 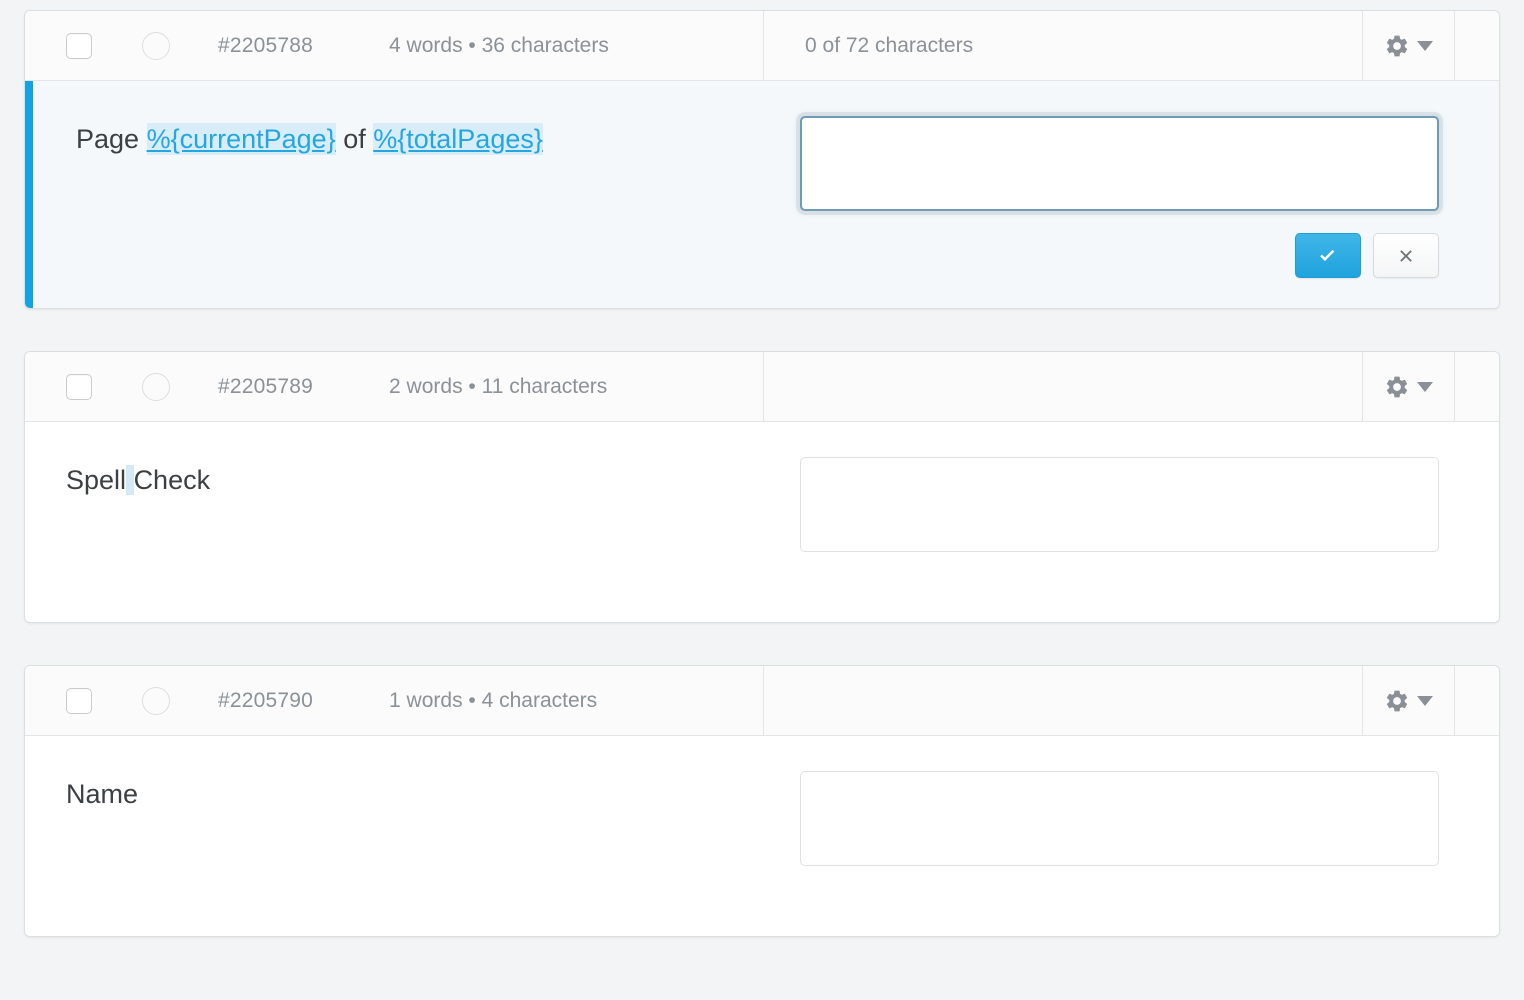 I want to click on source-text: Spell Check, so click(x=403, y=480).